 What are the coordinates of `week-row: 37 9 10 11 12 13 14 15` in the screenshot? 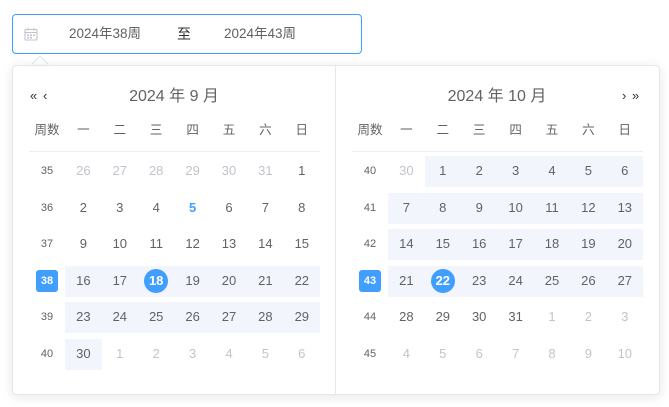 It's located at (174, 243).